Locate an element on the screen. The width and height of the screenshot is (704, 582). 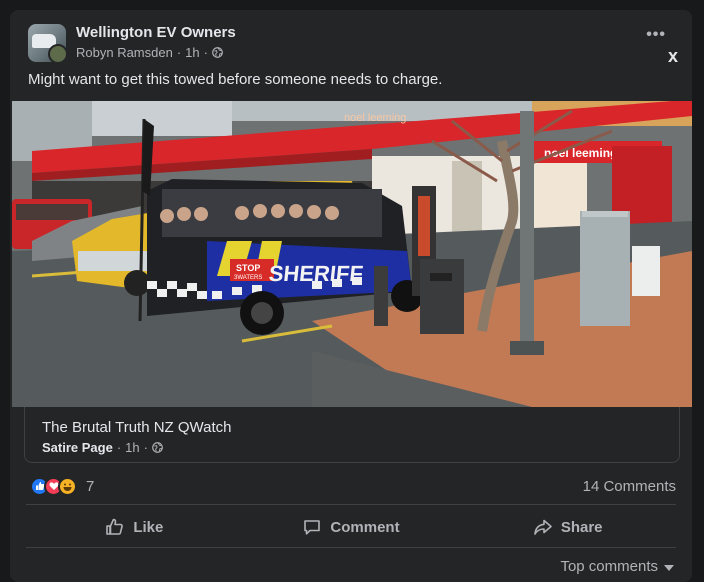
like-label: Like is located at coordinates (148, 527).